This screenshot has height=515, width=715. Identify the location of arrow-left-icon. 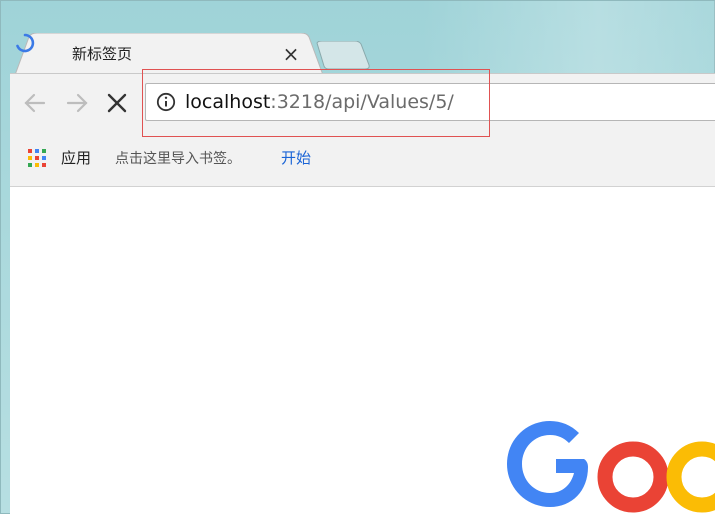
(35, 103).